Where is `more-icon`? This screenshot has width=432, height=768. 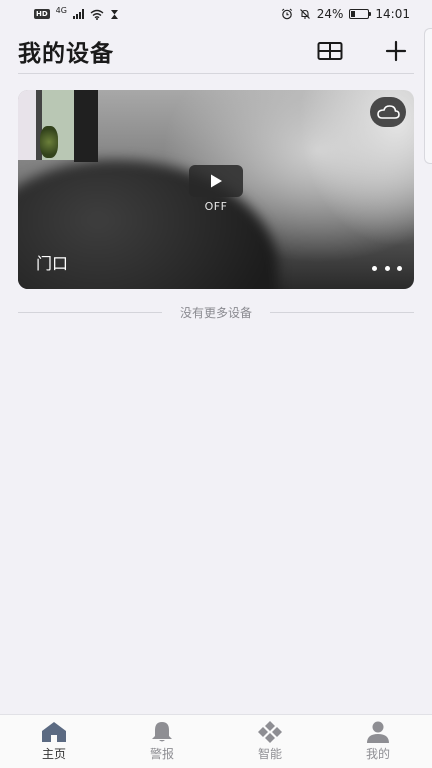
more-icon is located at coordinates (387, 268).